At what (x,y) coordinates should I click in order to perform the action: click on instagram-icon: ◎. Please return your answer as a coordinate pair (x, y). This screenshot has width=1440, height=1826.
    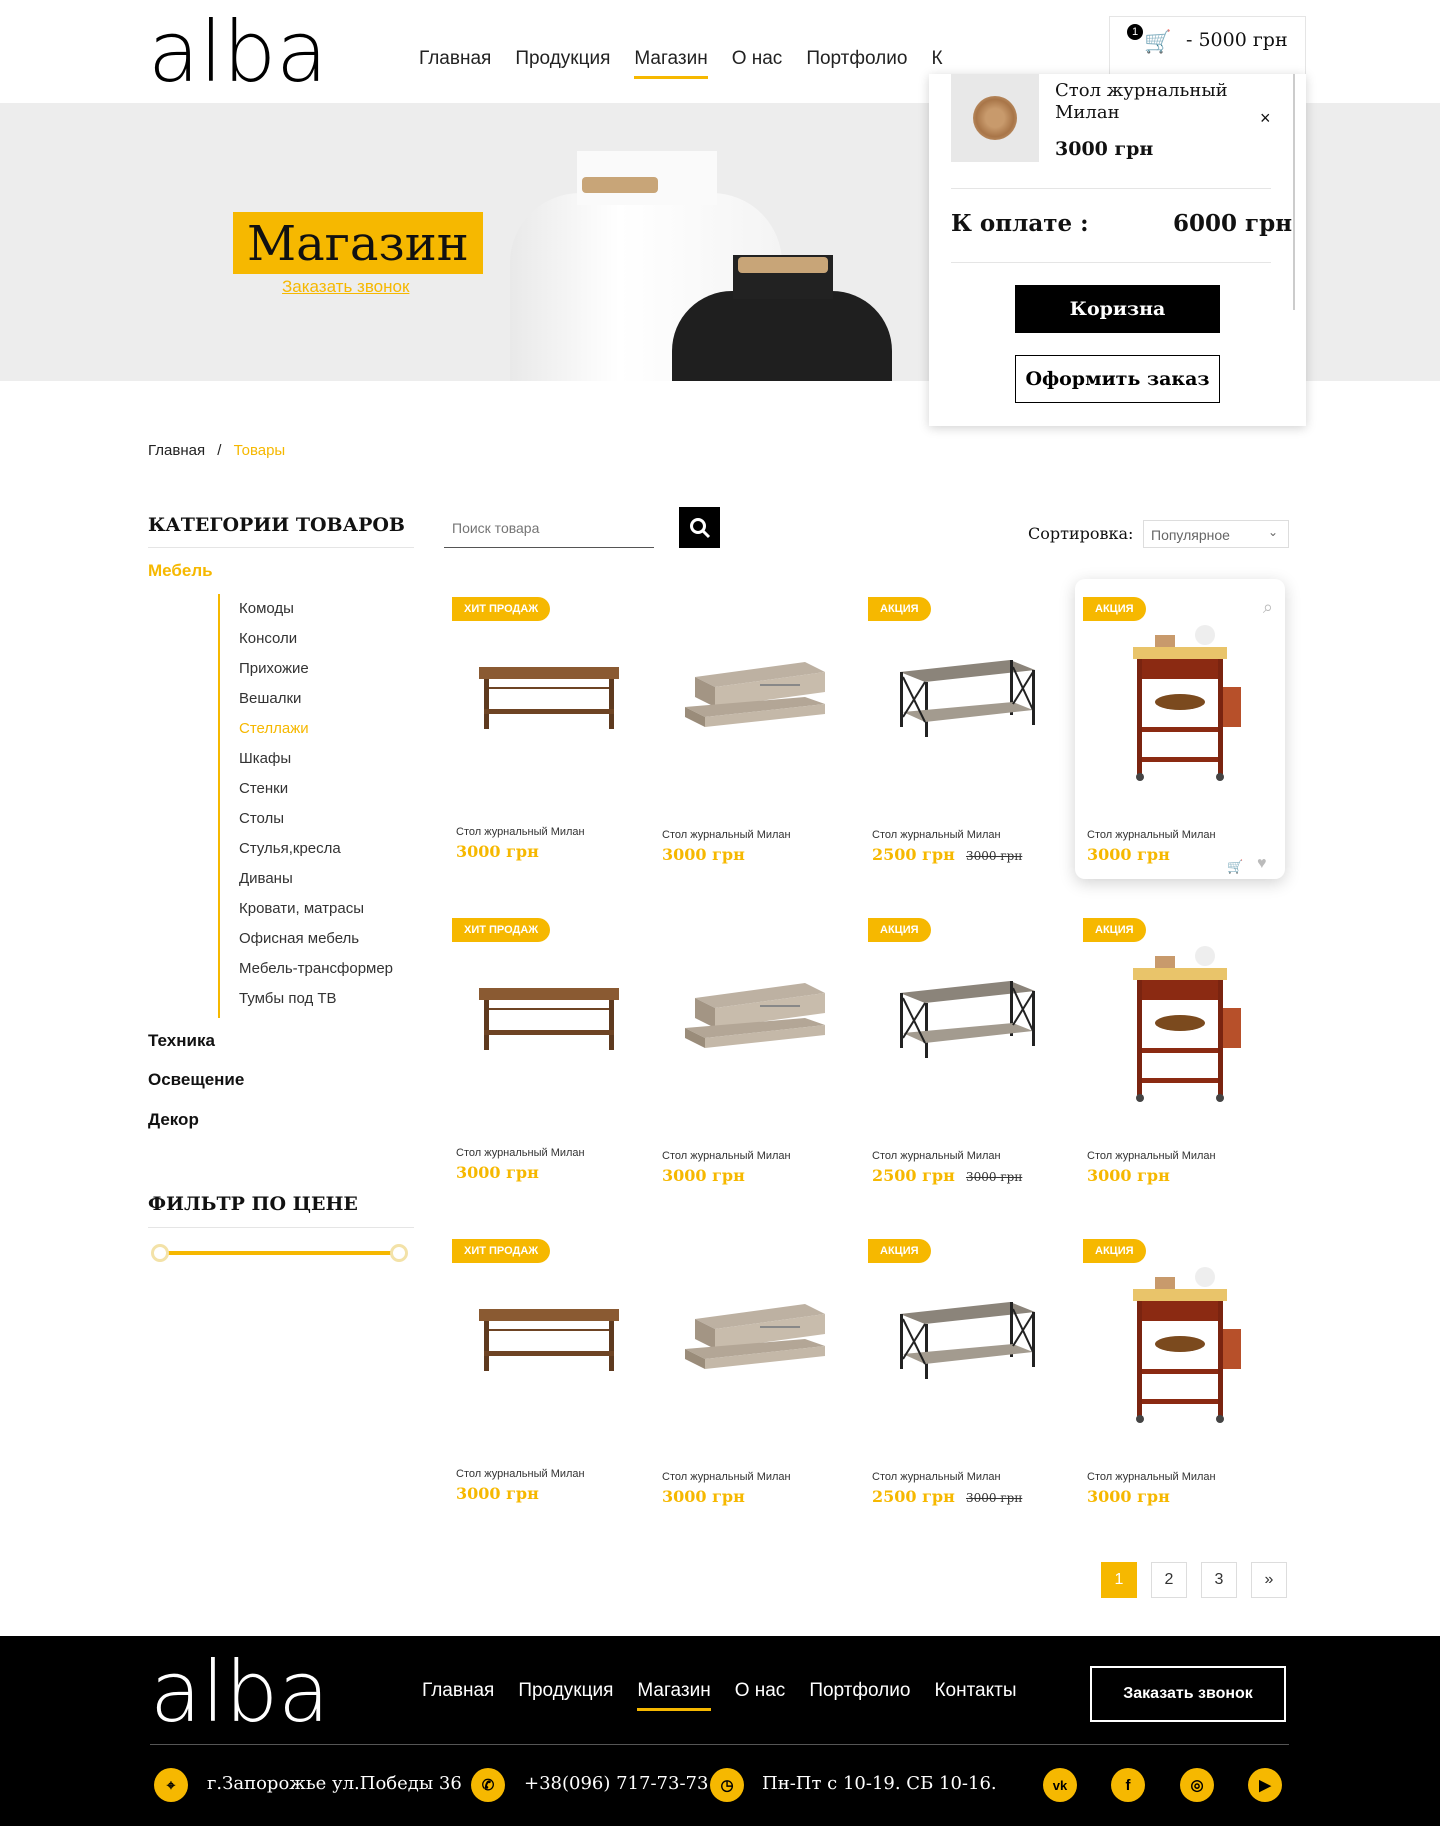
    Looking at the image, I should click on (1197, 1785).